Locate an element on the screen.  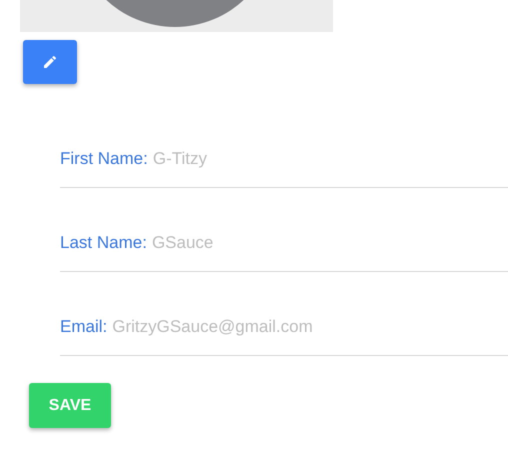
save-button: SAVE is located at coordinates (70, 405).